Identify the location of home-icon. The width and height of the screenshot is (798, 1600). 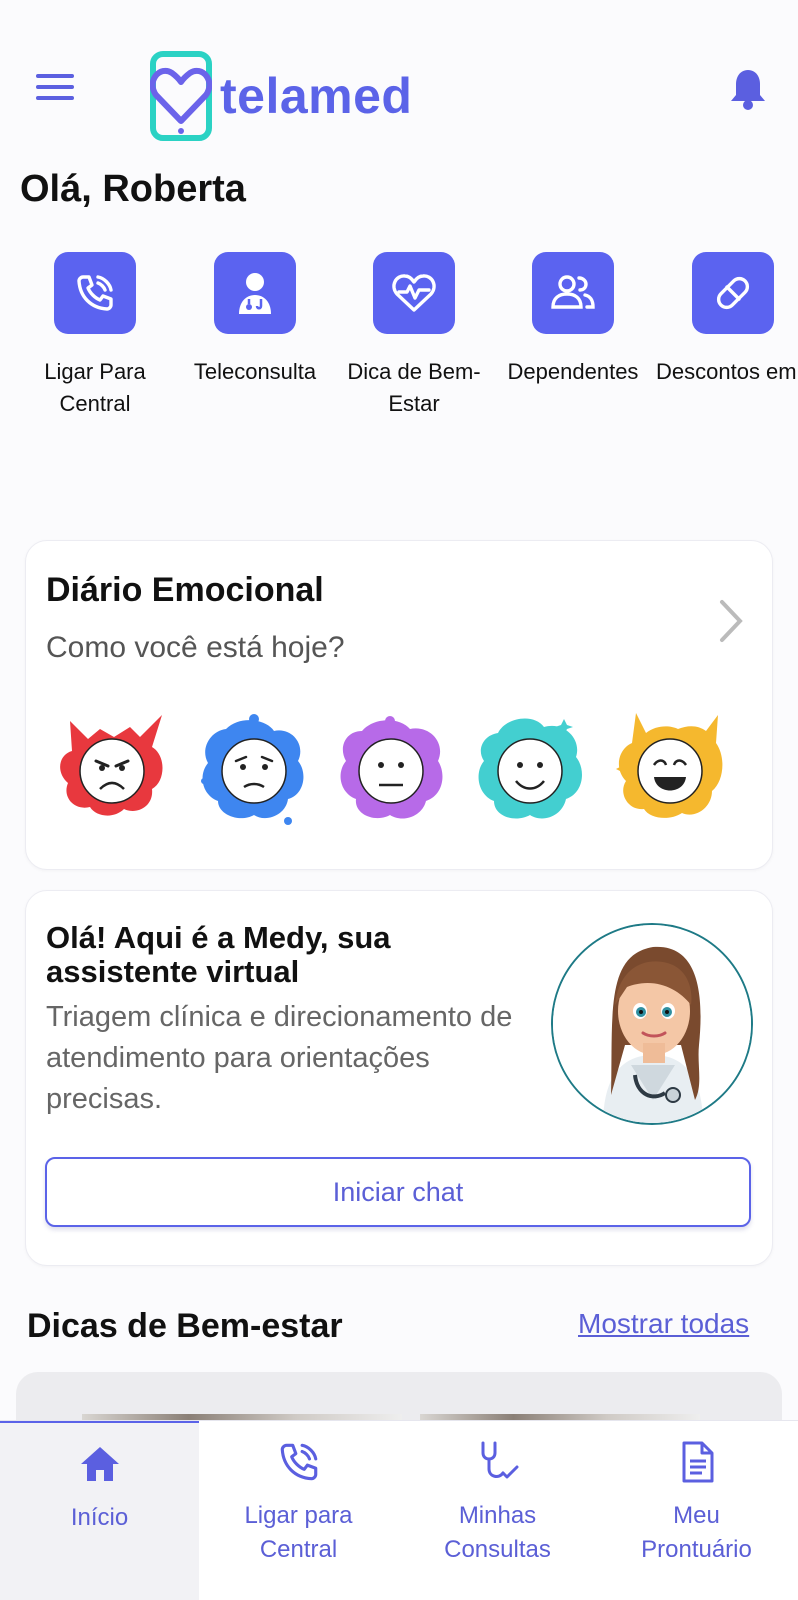
(100, 1464).